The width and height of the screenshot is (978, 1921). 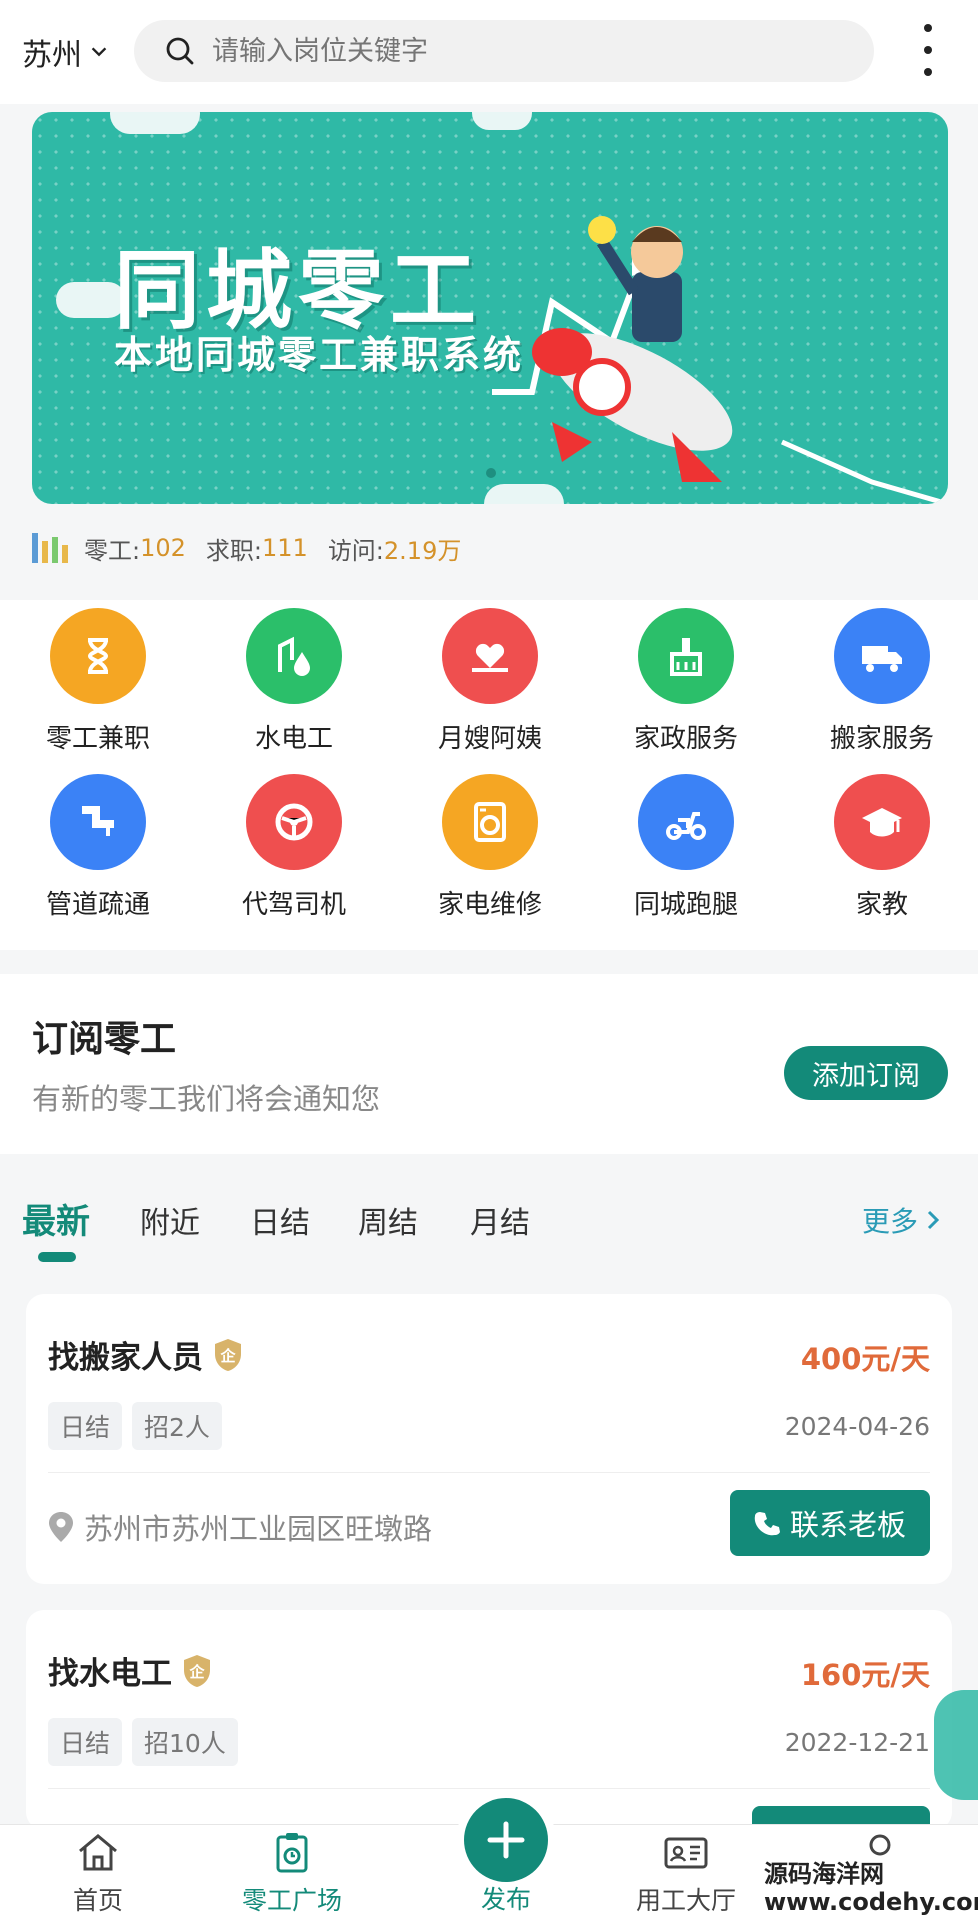 I want to click on city-label: 苏州, so click(x=52, y=55).